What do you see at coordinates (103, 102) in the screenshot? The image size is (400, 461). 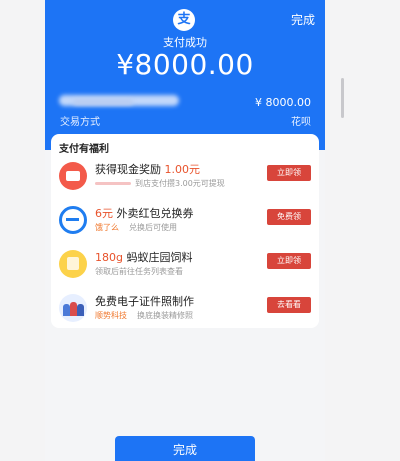 I see `redacted-info-inner` at bounding box center [103, 102].